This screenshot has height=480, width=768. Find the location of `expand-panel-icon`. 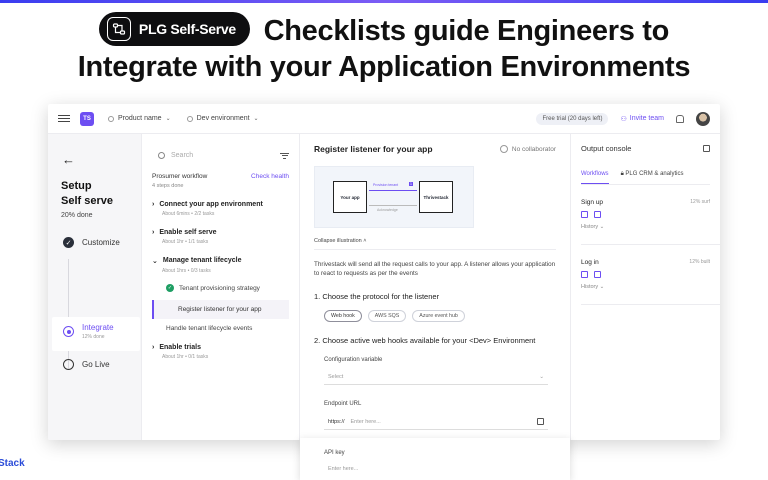

expand-panel-icon is located at coordinates (706, 148).